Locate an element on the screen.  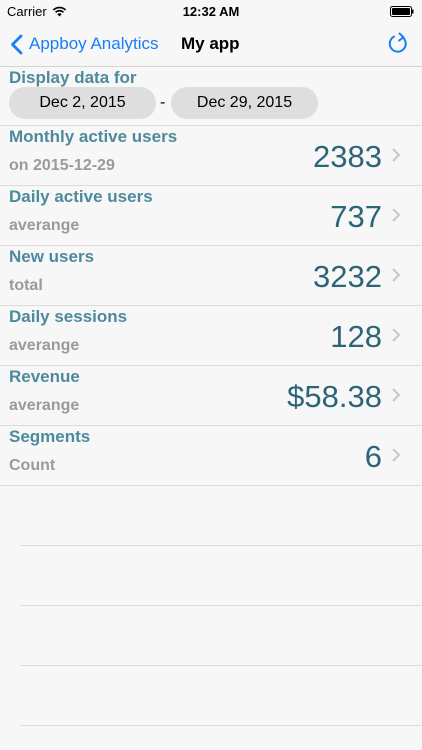
metric-title: Monthly active users is located at coordinates (93, 136).